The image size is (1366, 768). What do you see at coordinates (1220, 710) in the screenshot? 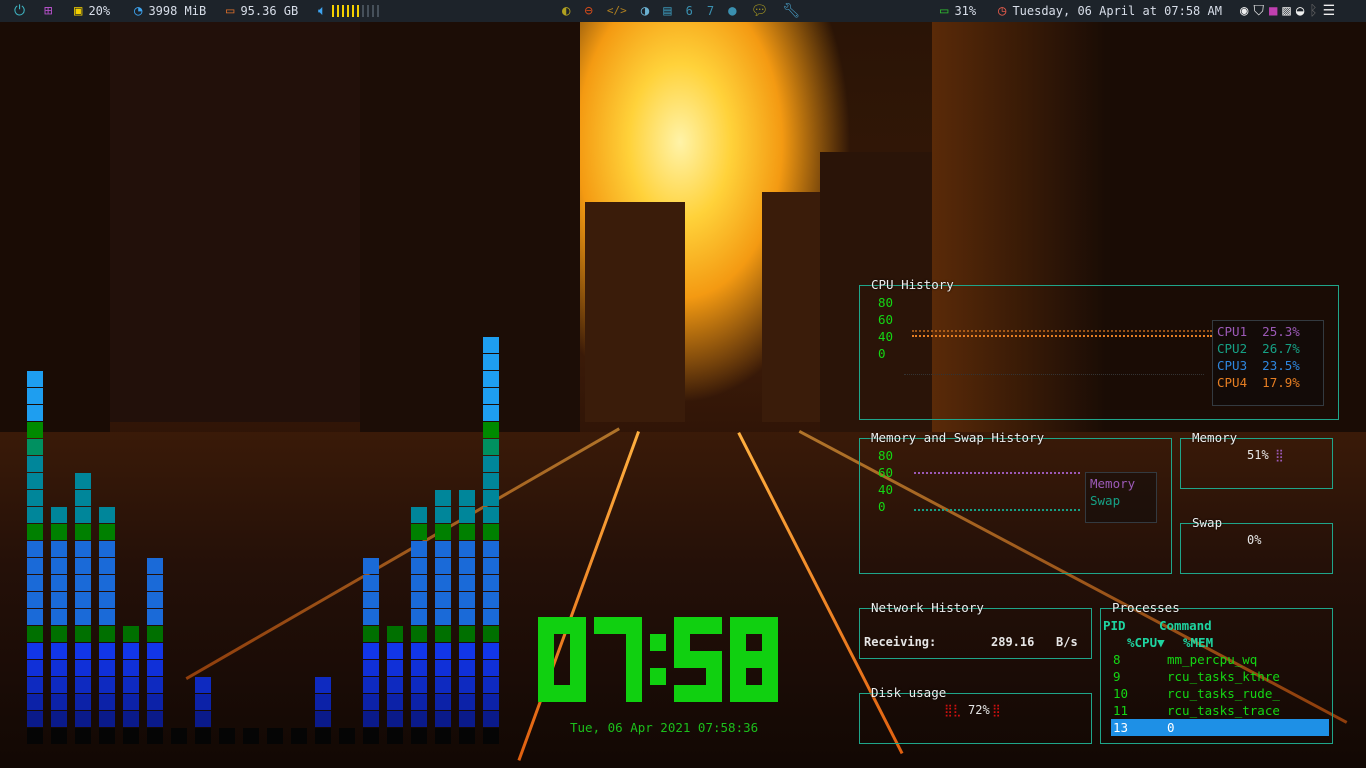
I see `process-row: 11 rcu_tasks_trace` at bounding box center [1220, 710].